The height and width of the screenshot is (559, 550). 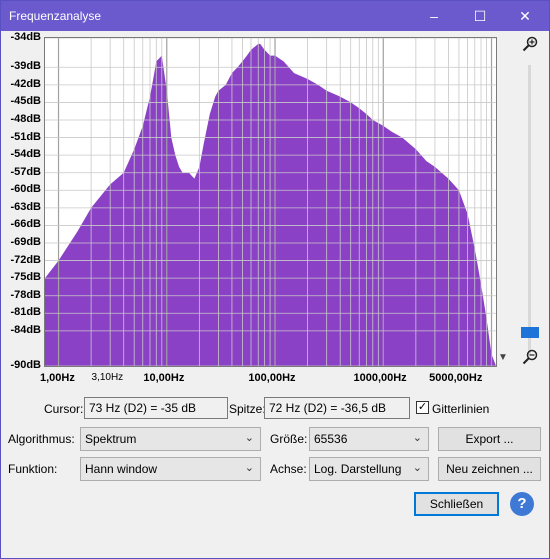 I want to click on y-tick-label: -42dB, so click(x=25, y=83).